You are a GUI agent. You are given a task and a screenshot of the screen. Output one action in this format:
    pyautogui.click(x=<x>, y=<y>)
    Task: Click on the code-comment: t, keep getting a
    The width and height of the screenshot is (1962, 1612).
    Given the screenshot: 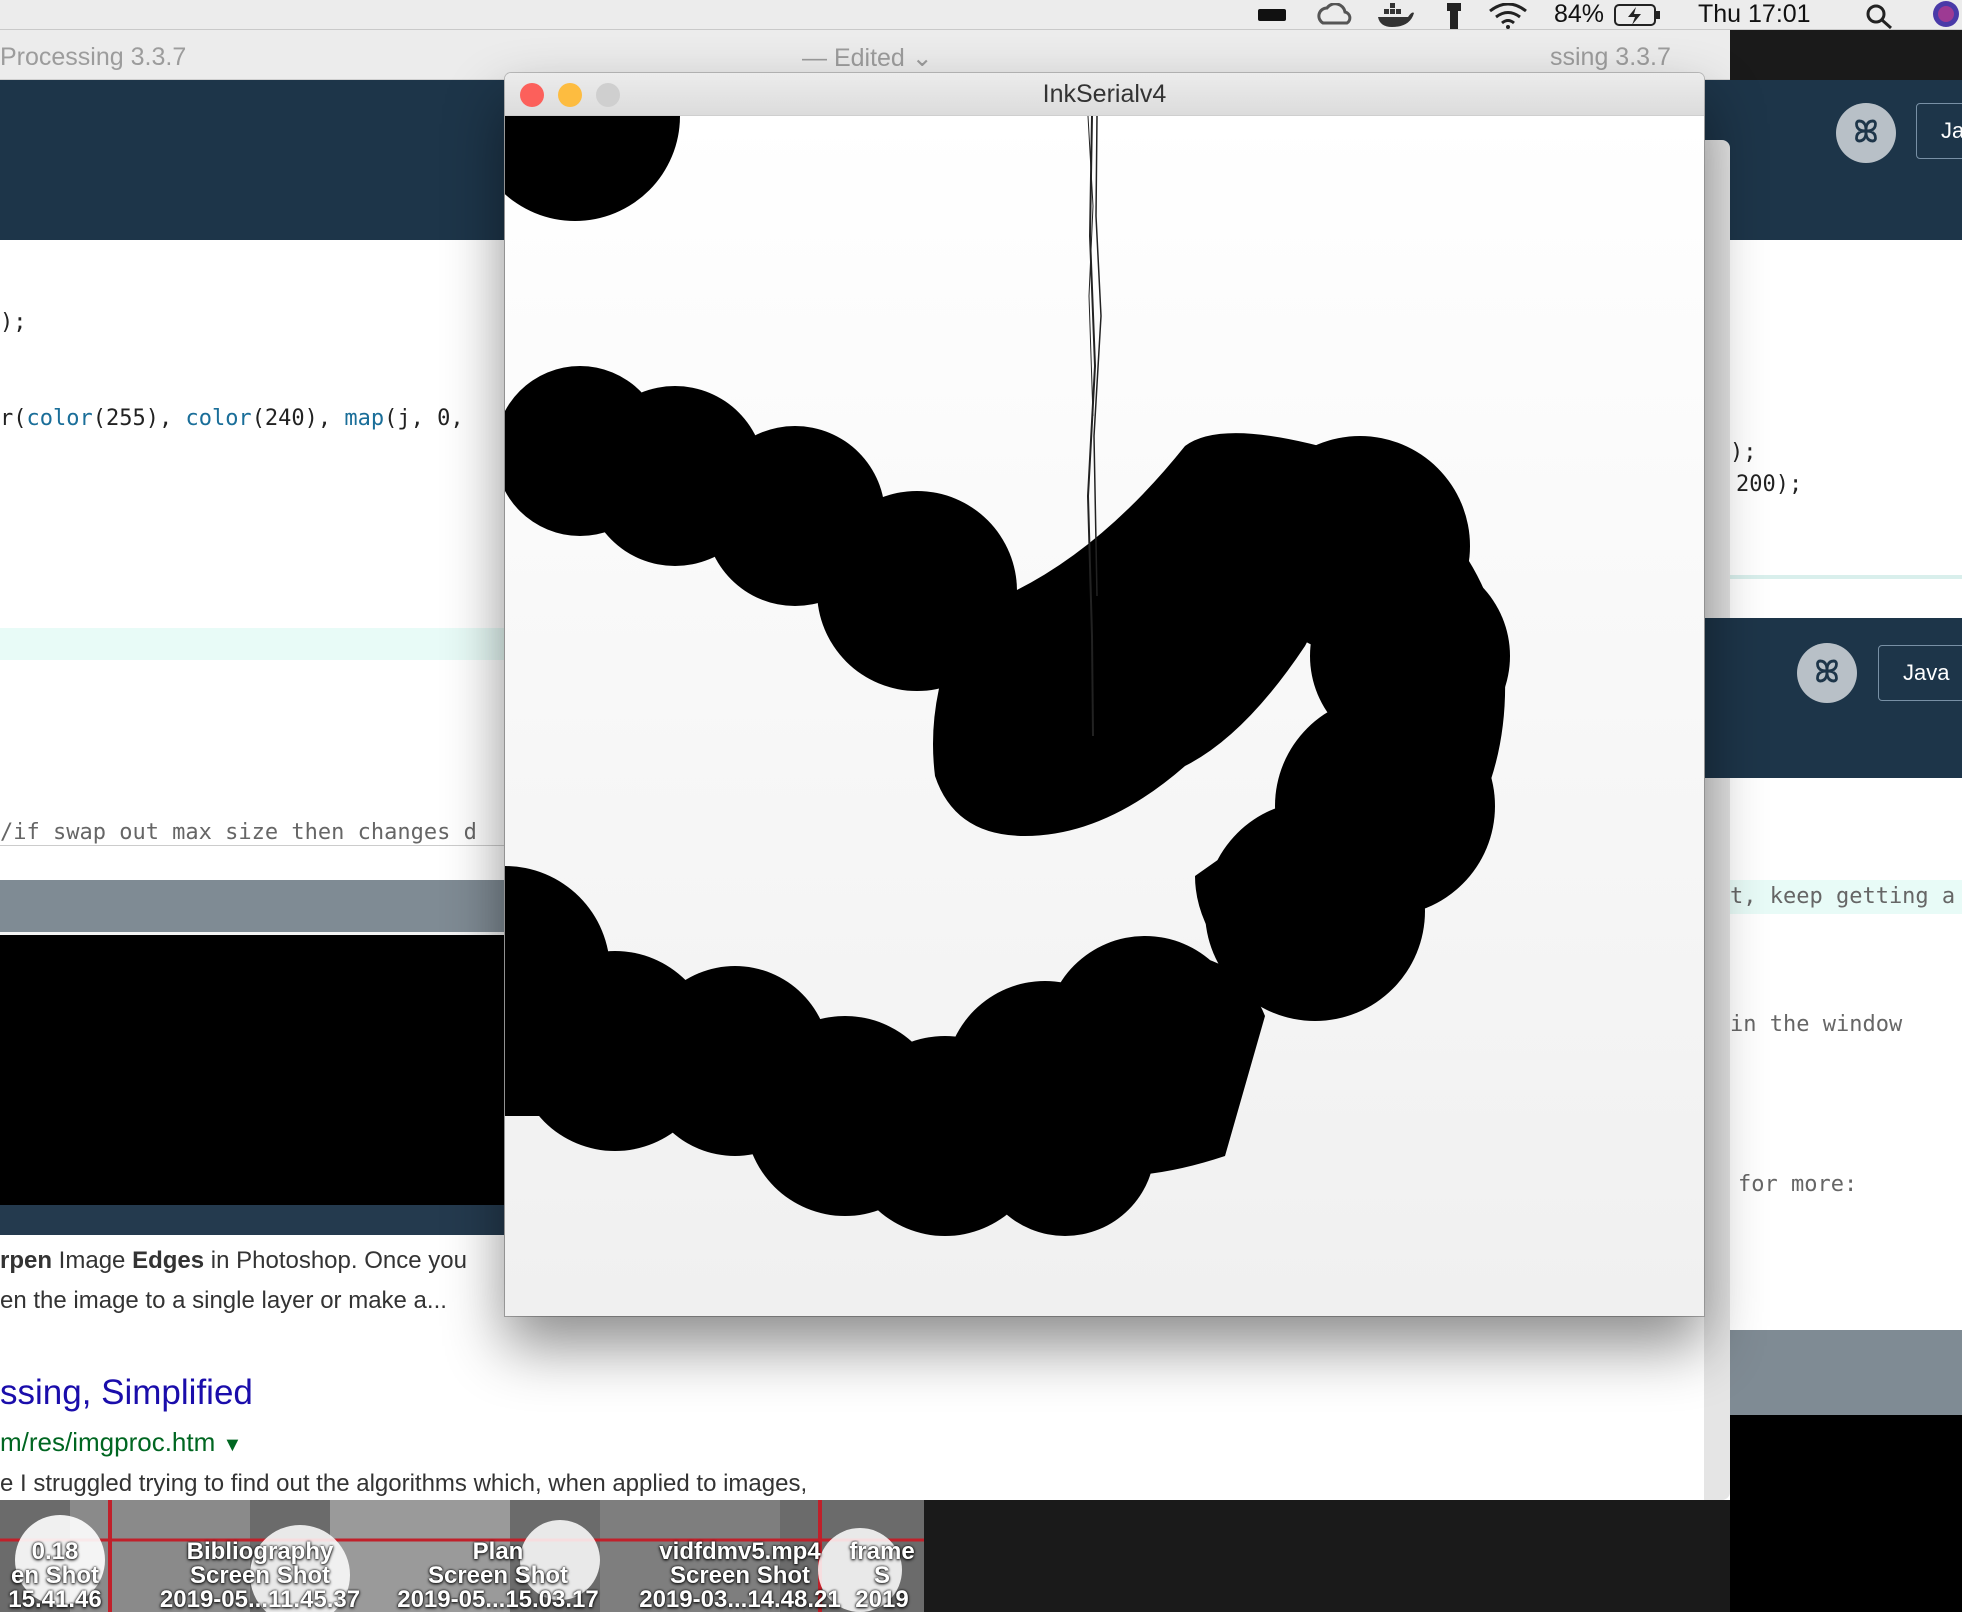 What is the action you would take?
    pyautogui.click(x=1843, y=896)
    